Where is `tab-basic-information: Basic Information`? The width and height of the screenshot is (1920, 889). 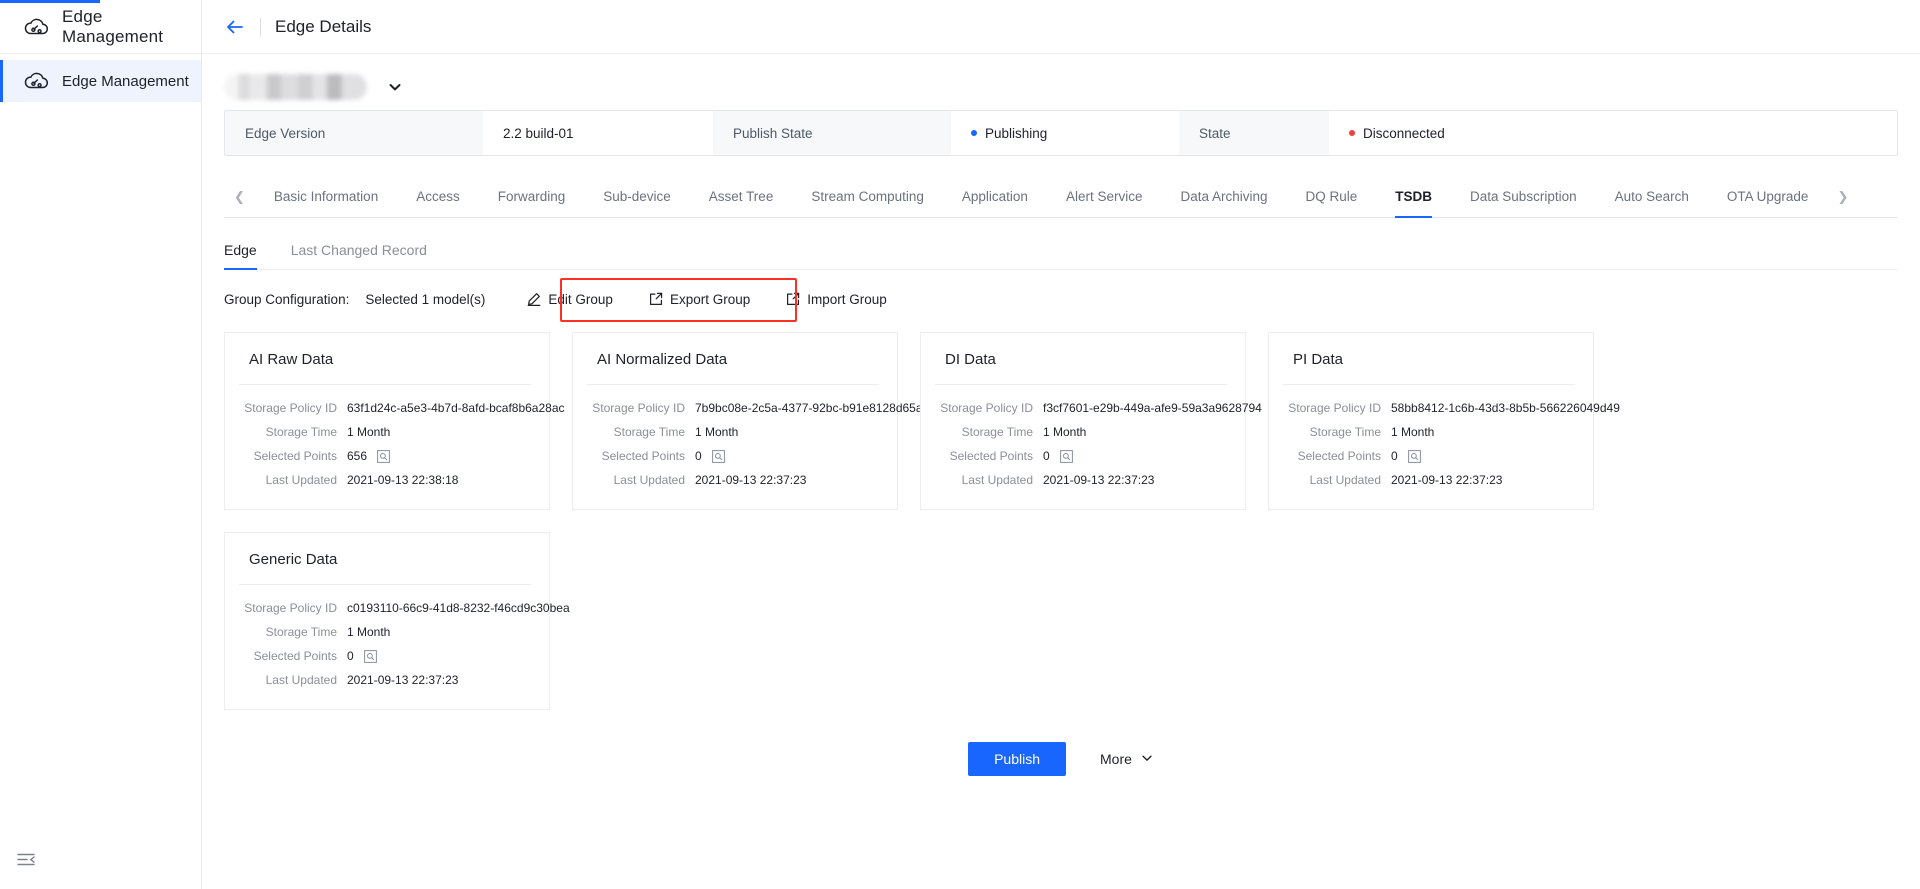
tab-basic-information: Basic Information is located at coordinates (326, 196).